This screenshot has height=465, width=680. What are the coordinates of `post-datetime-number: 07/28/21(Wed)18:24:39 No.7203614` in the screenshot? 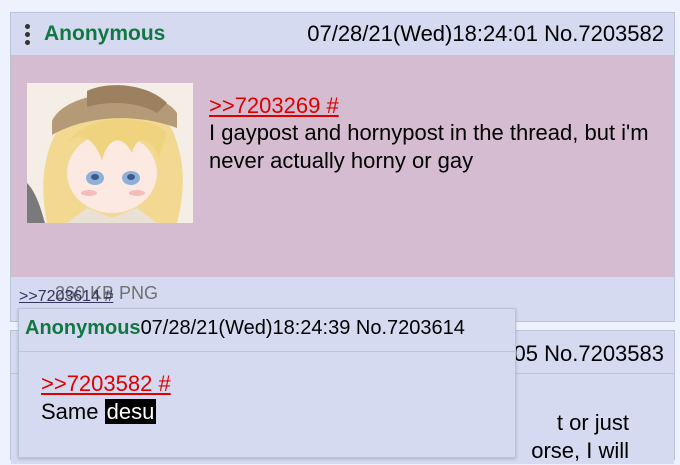 It's located at (303, 328).